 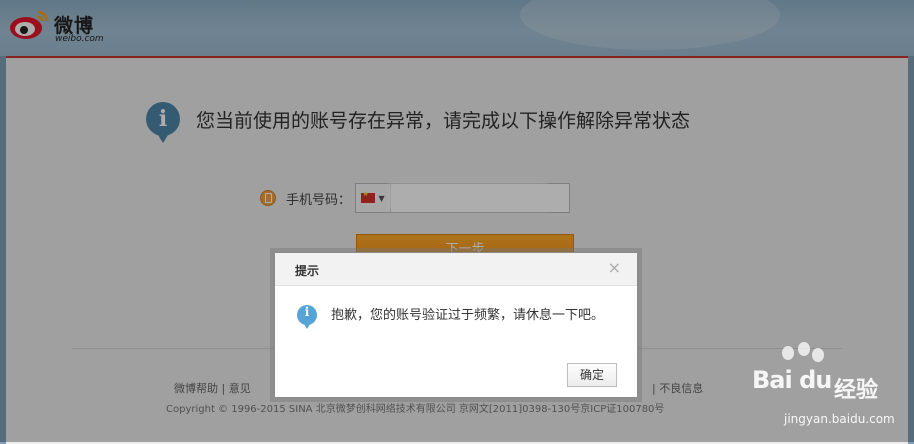 I want to click on dialog-message: 抱歉，您的账号验证过于频繁，请休息一下吧。, so click(x=468, y=315).